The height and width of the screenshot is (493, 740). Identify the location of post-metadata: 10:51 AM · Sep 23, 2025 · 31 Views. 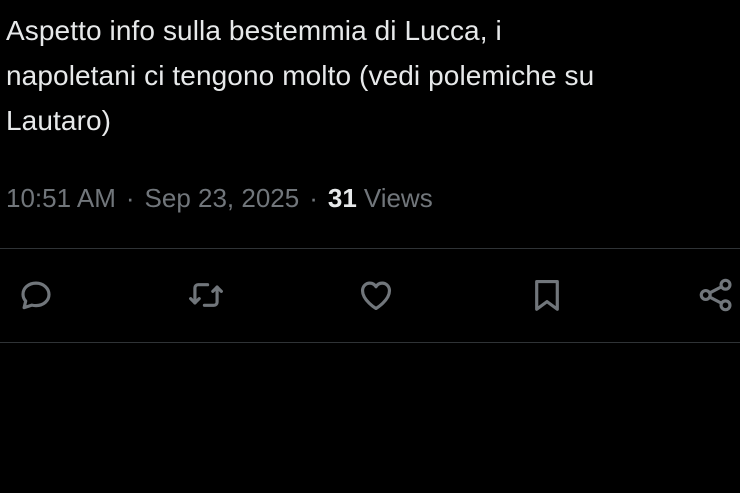
(219, 198).